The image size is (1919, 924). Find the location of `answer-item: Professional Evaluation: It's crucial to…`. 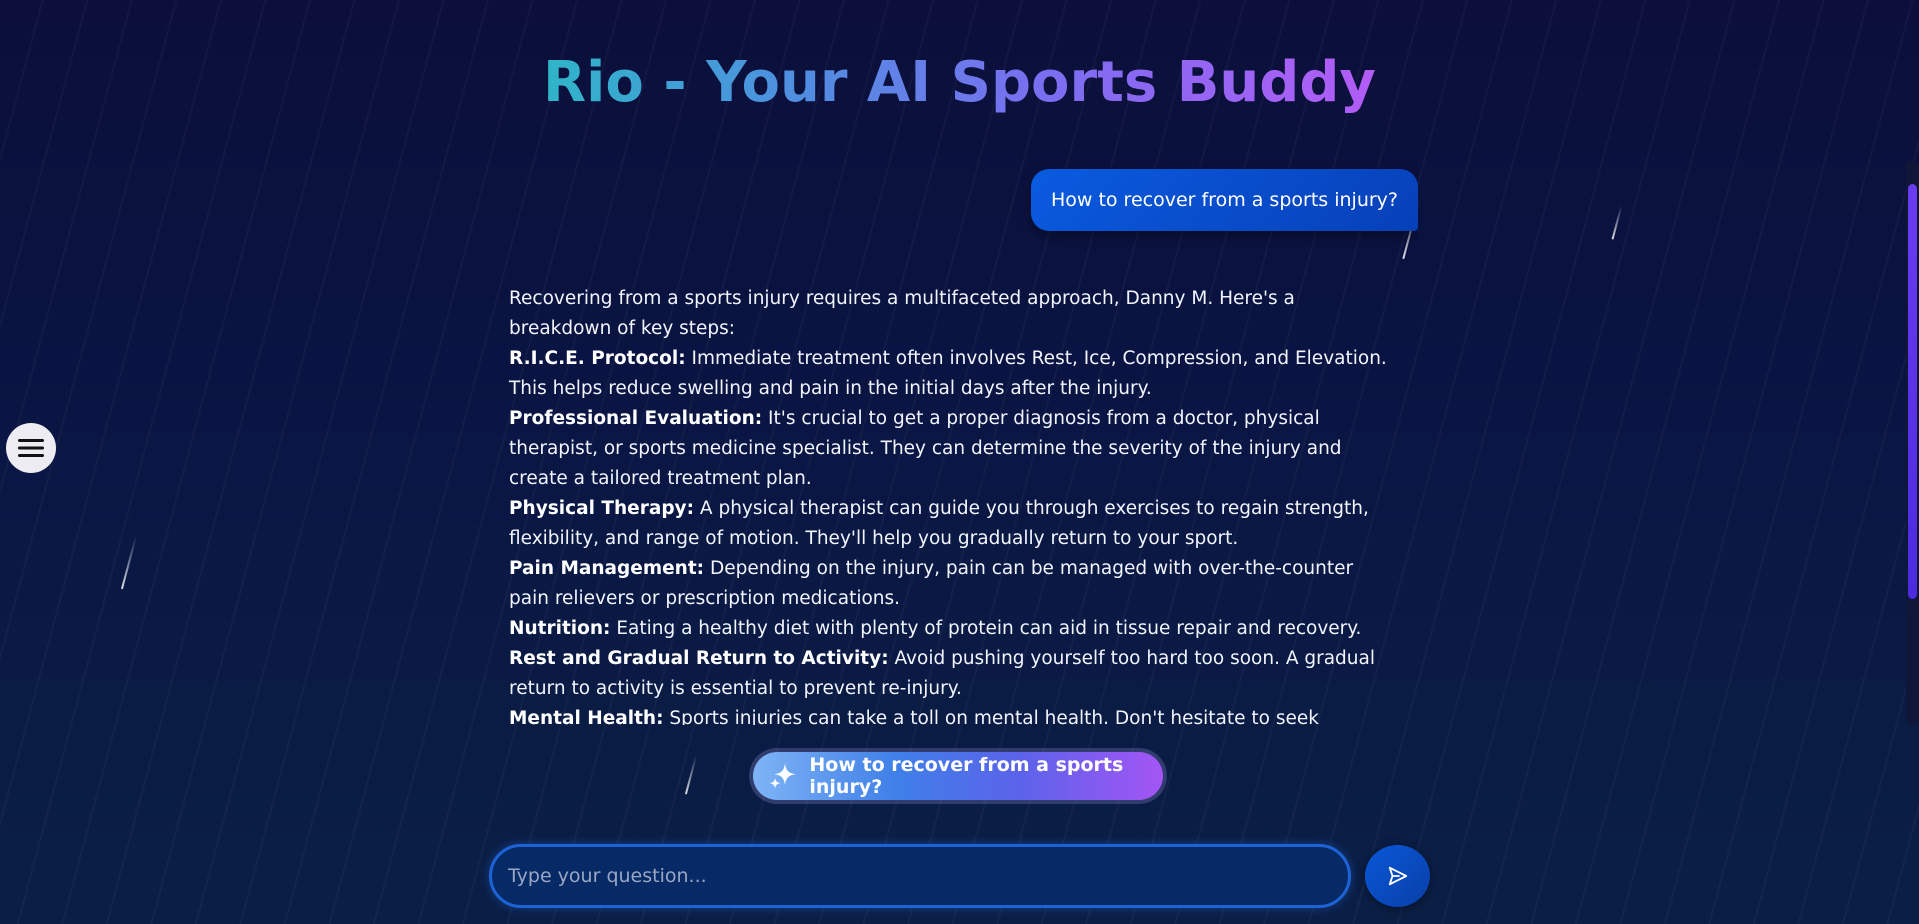

answer-item: Professional Evaluation: It's crucial to… is located at coordinates (949, 449).